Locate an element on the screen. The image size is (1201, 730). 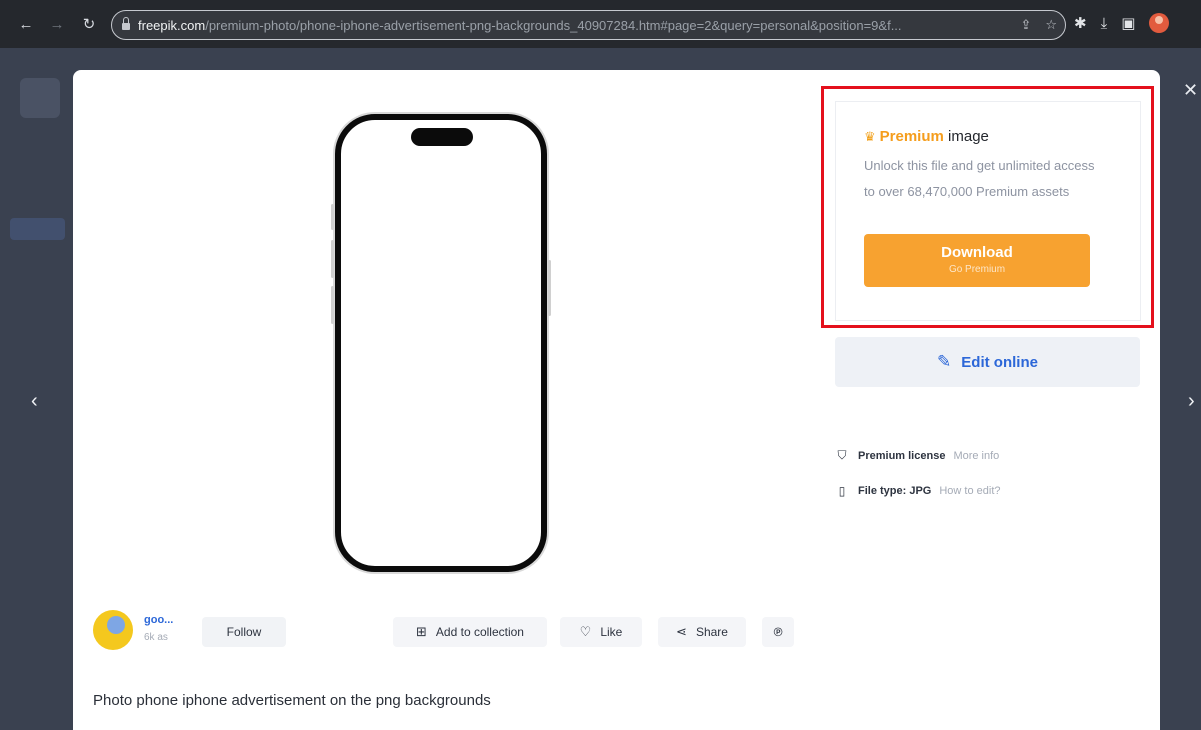
bookmark-star-icon: ☆ is located at coordinates (1051, 25).